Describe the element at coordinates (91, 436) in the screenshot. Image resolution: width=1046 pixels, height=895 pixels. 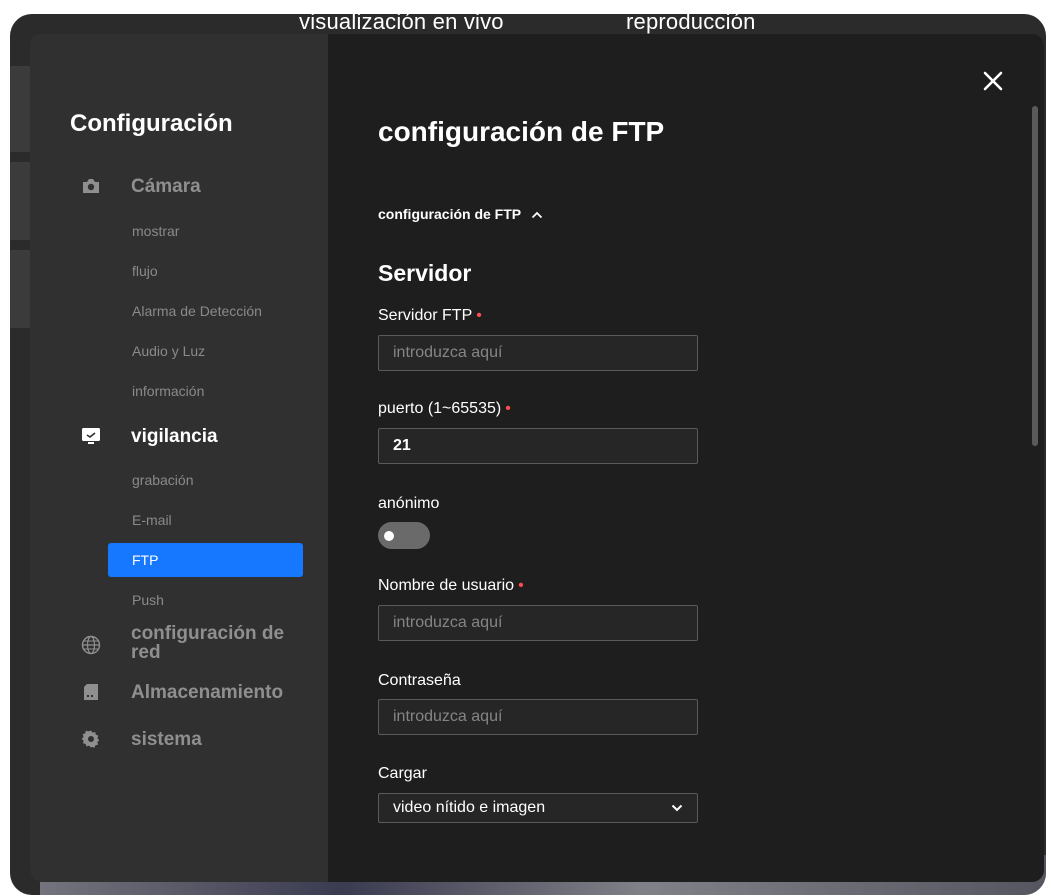
I see `monitor-icon` at that location.